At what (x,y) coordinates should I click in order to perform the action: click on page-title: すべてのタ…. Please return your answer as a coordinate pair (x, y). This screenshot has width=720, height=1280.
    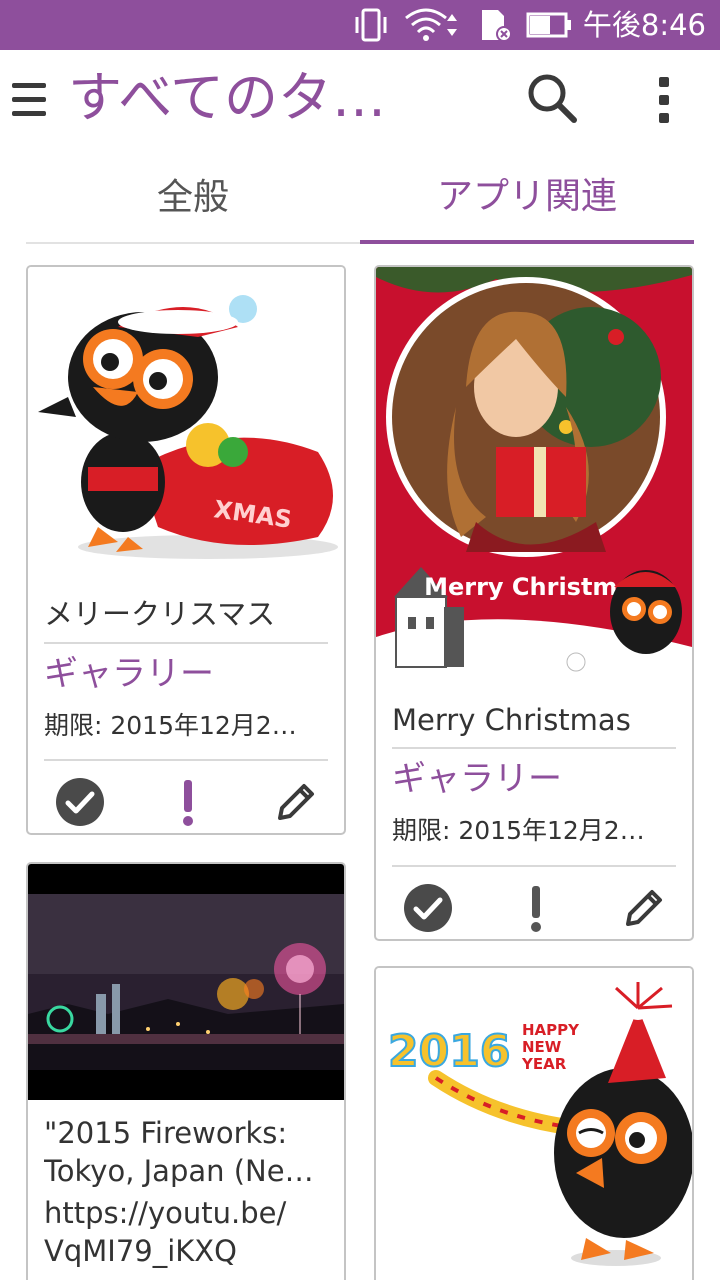
    Looking at the image, I should click on (227, 97).